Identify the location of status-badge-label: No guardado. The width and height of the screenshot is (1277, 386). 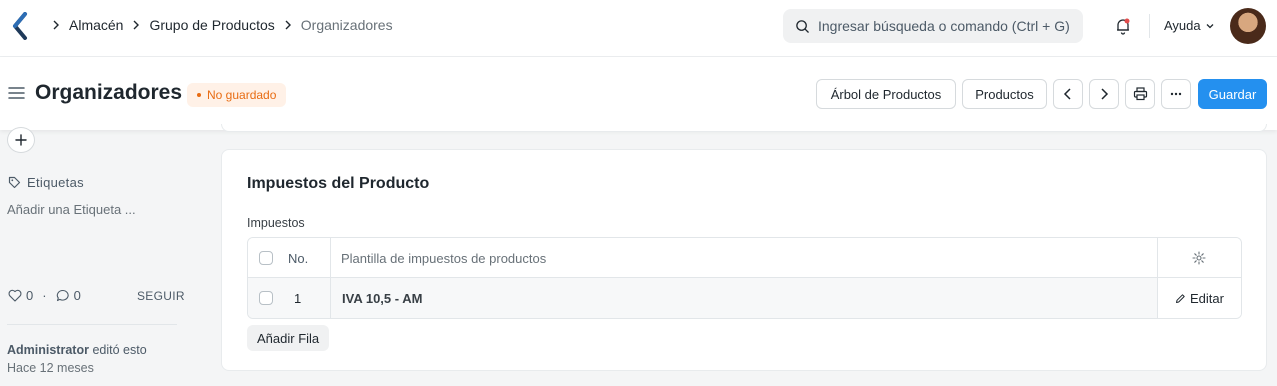
(242, 95).